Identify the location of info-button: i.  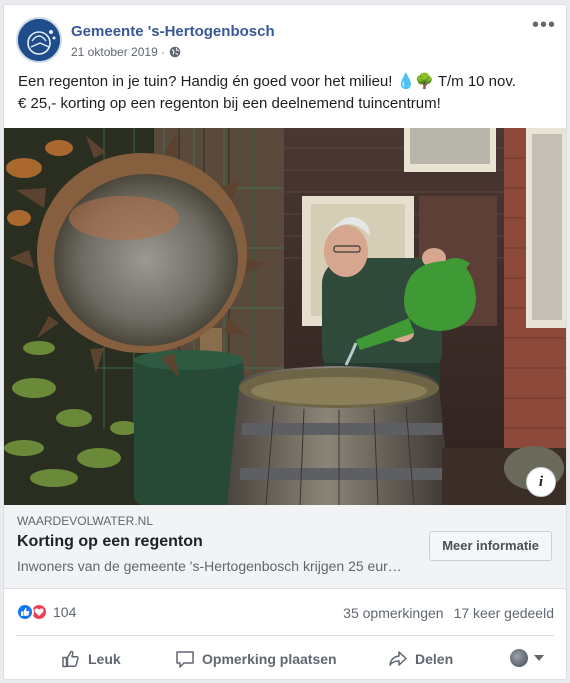
(541, 482).